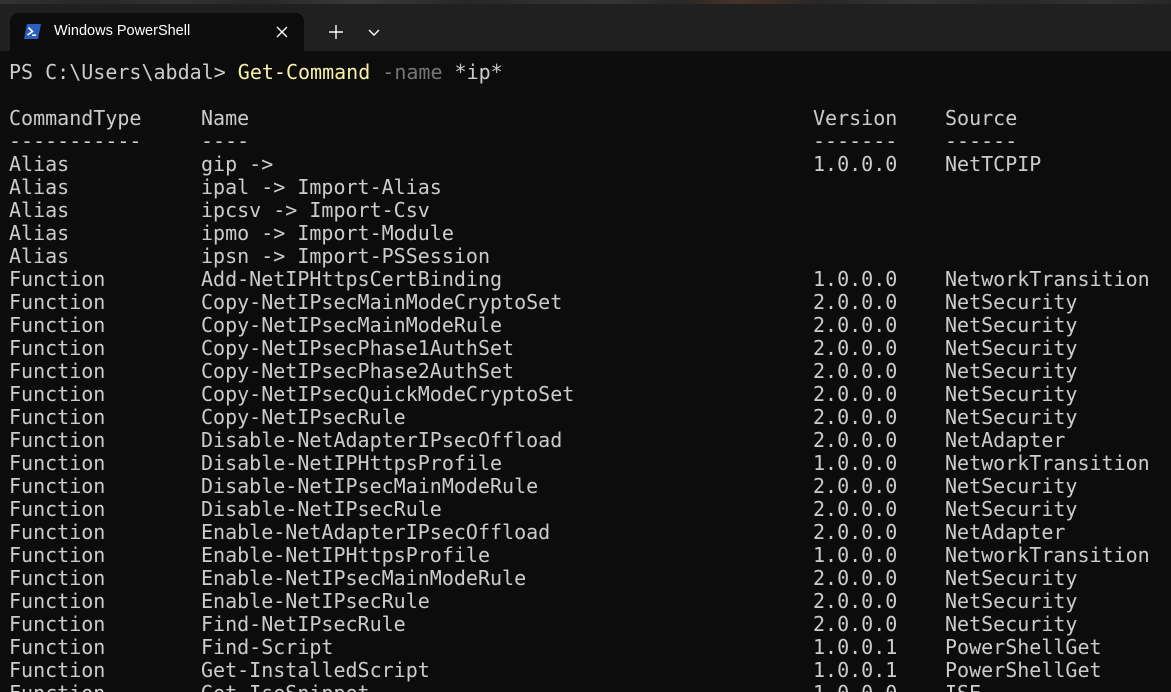 Image resolution: width=1171 pixels, height=692 pixels. Describe the element at coordinates (376, 532) in the screenshot. I see `cell-name: Enable-NetAdapterIPsecOffload` at that location.